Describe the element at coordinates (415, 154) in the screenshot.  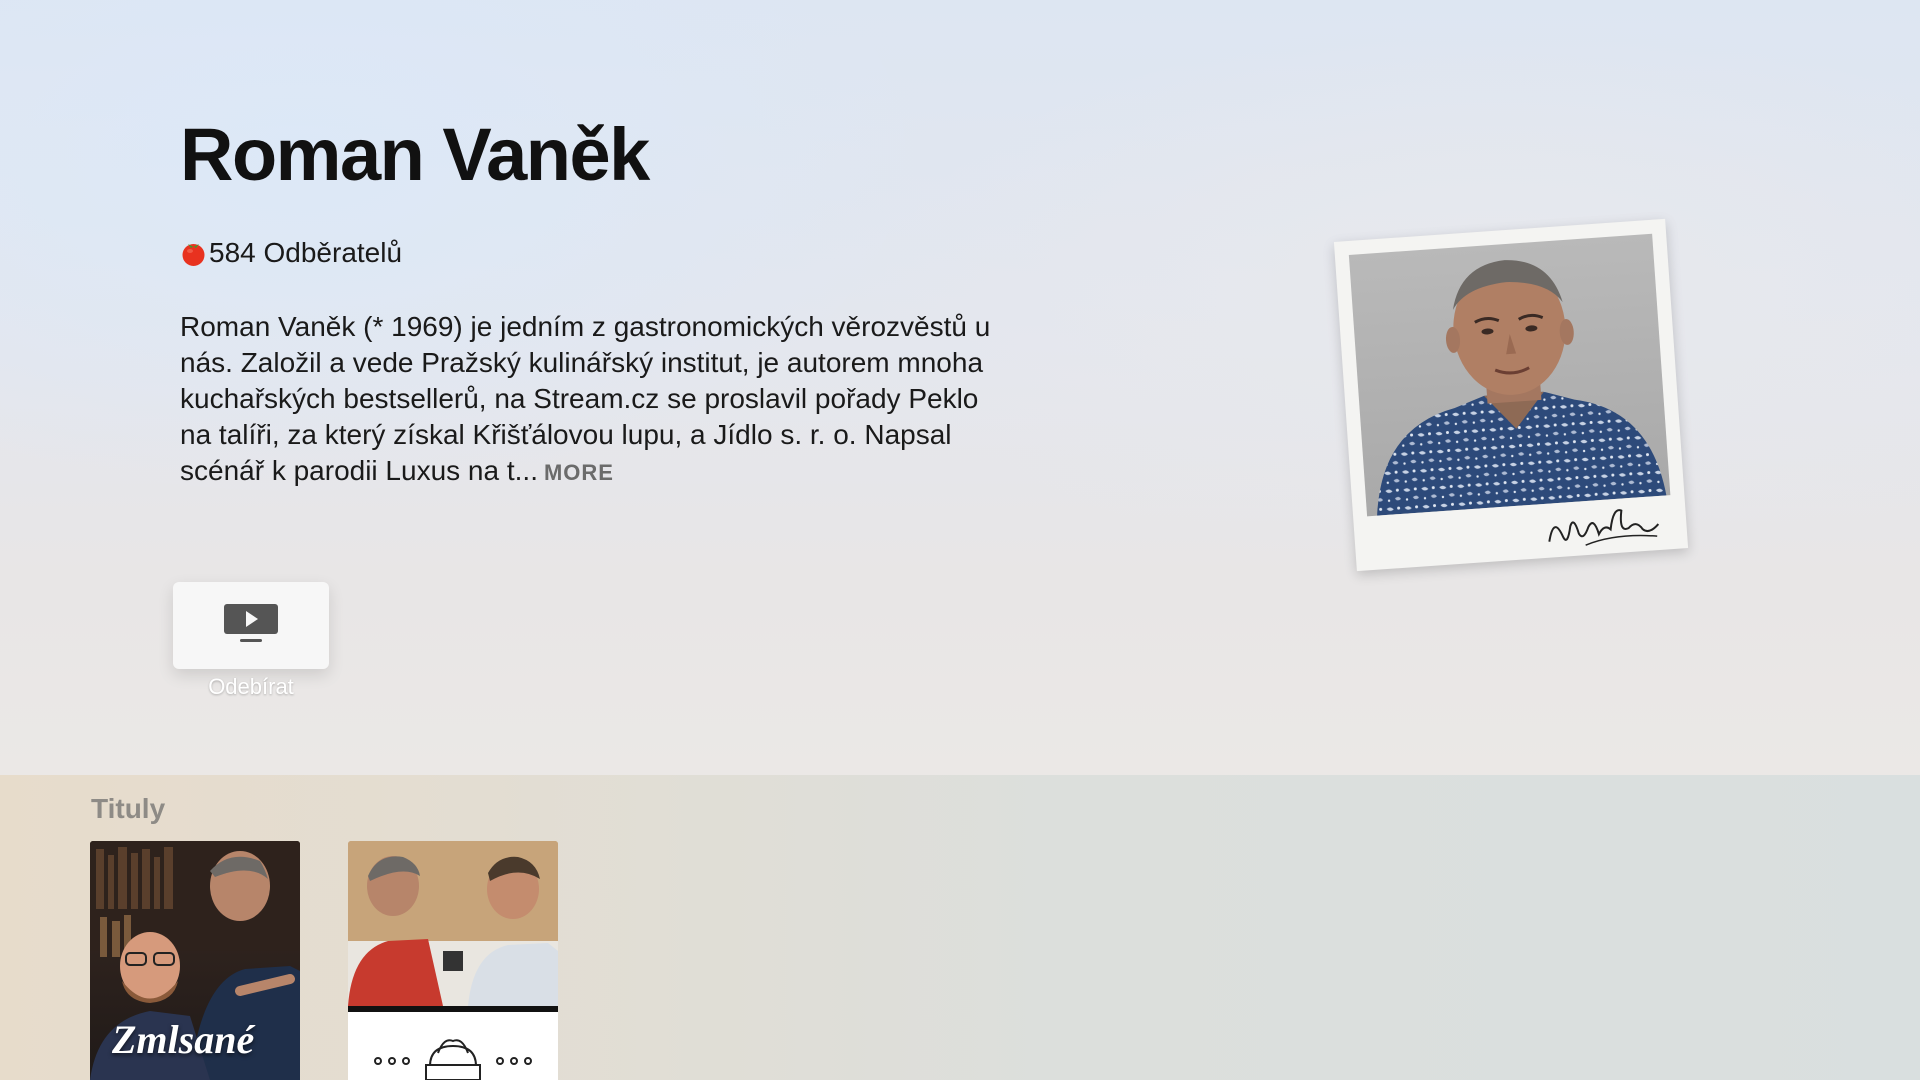
I see `page-title: Roman Vaněk` at that location.